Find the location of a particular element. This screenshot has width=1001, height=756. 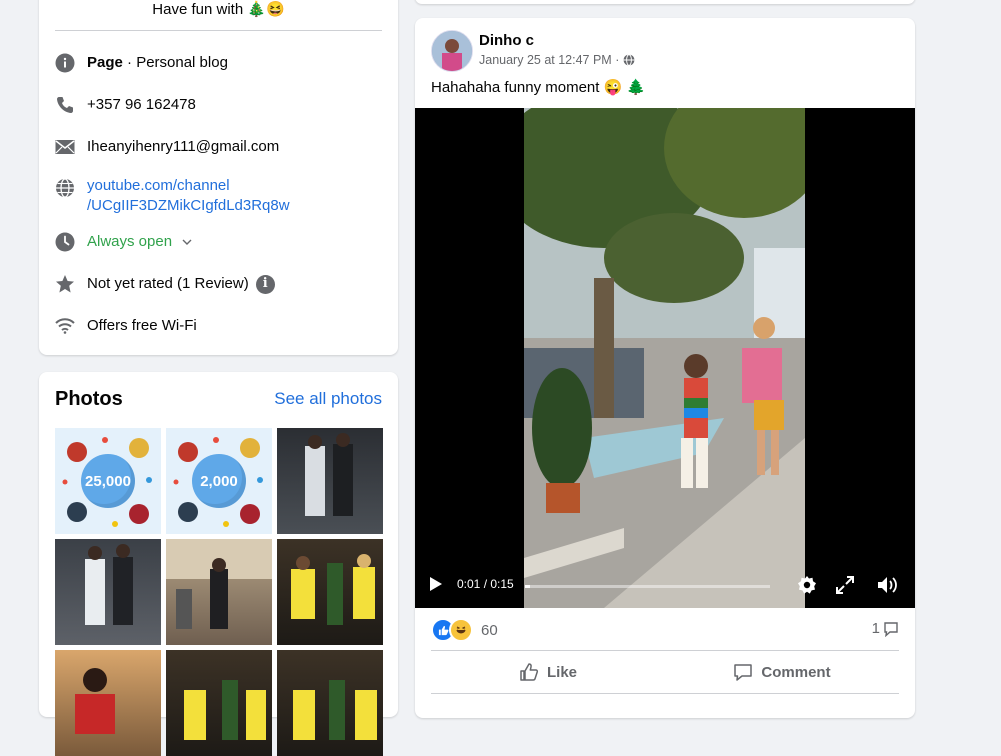

phone-number: +357 96 162478 is located at coordinates (141, 105).